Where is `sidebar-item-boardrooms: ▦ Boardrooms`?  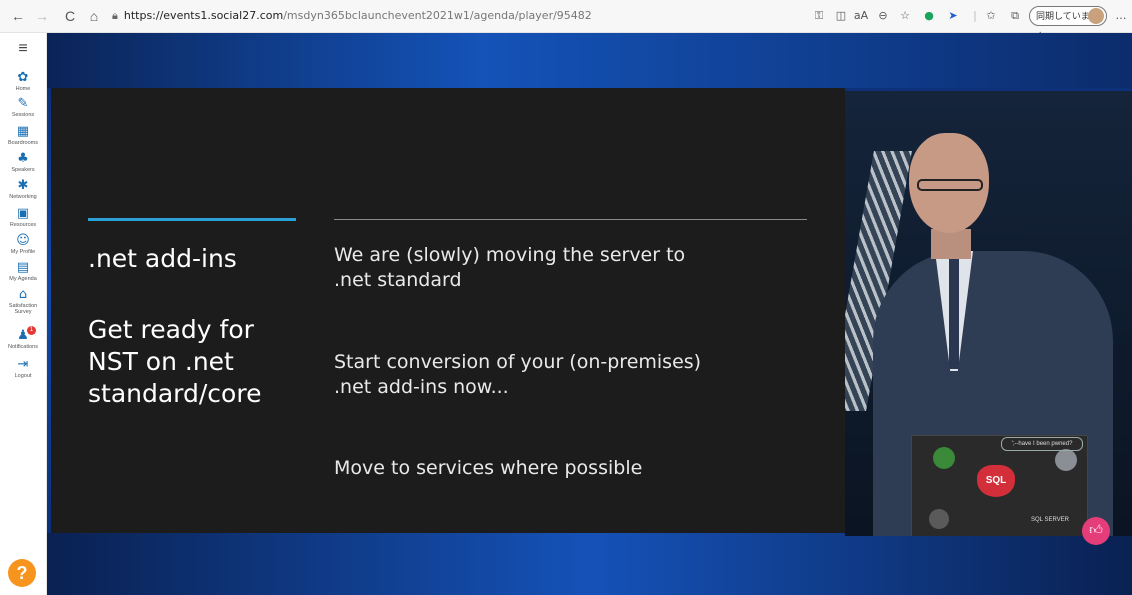 sidebar-item-boardrooms: ▦ Boardrooms is located at coordinates (23, 135).